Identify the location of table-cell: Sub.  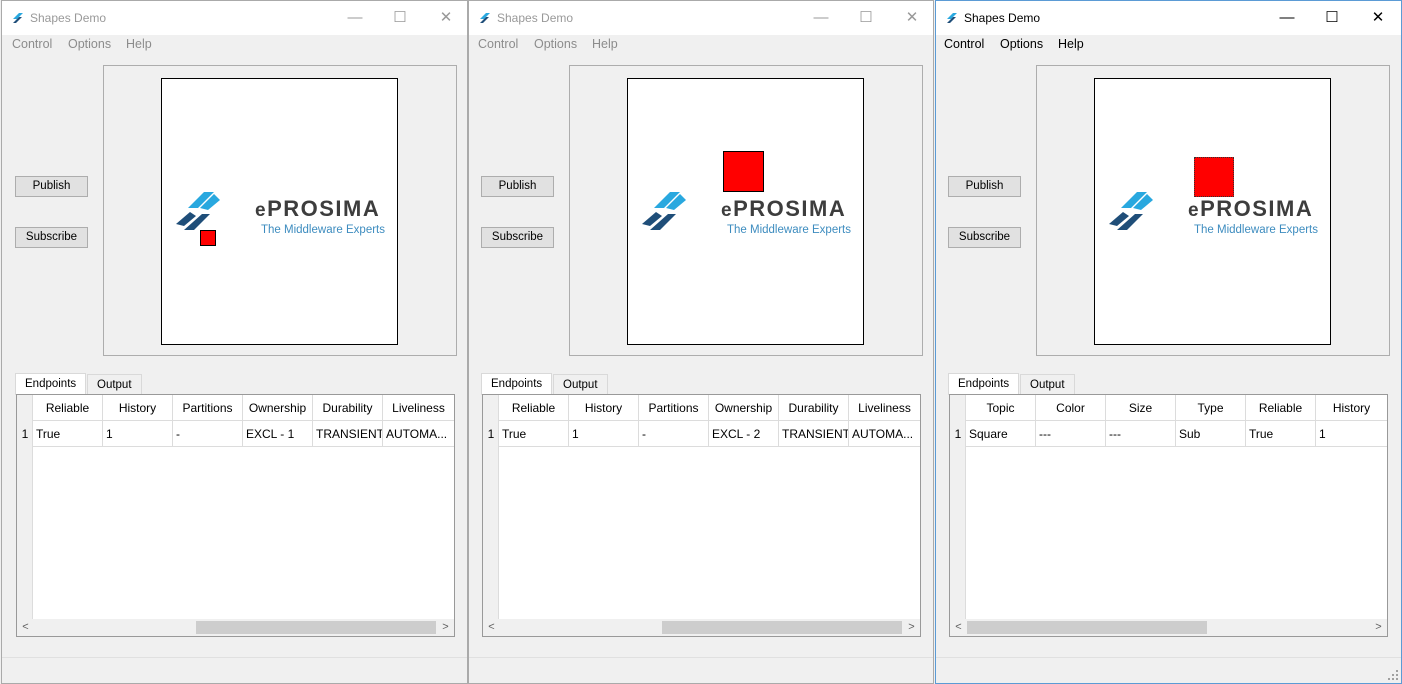
(1211, 434).